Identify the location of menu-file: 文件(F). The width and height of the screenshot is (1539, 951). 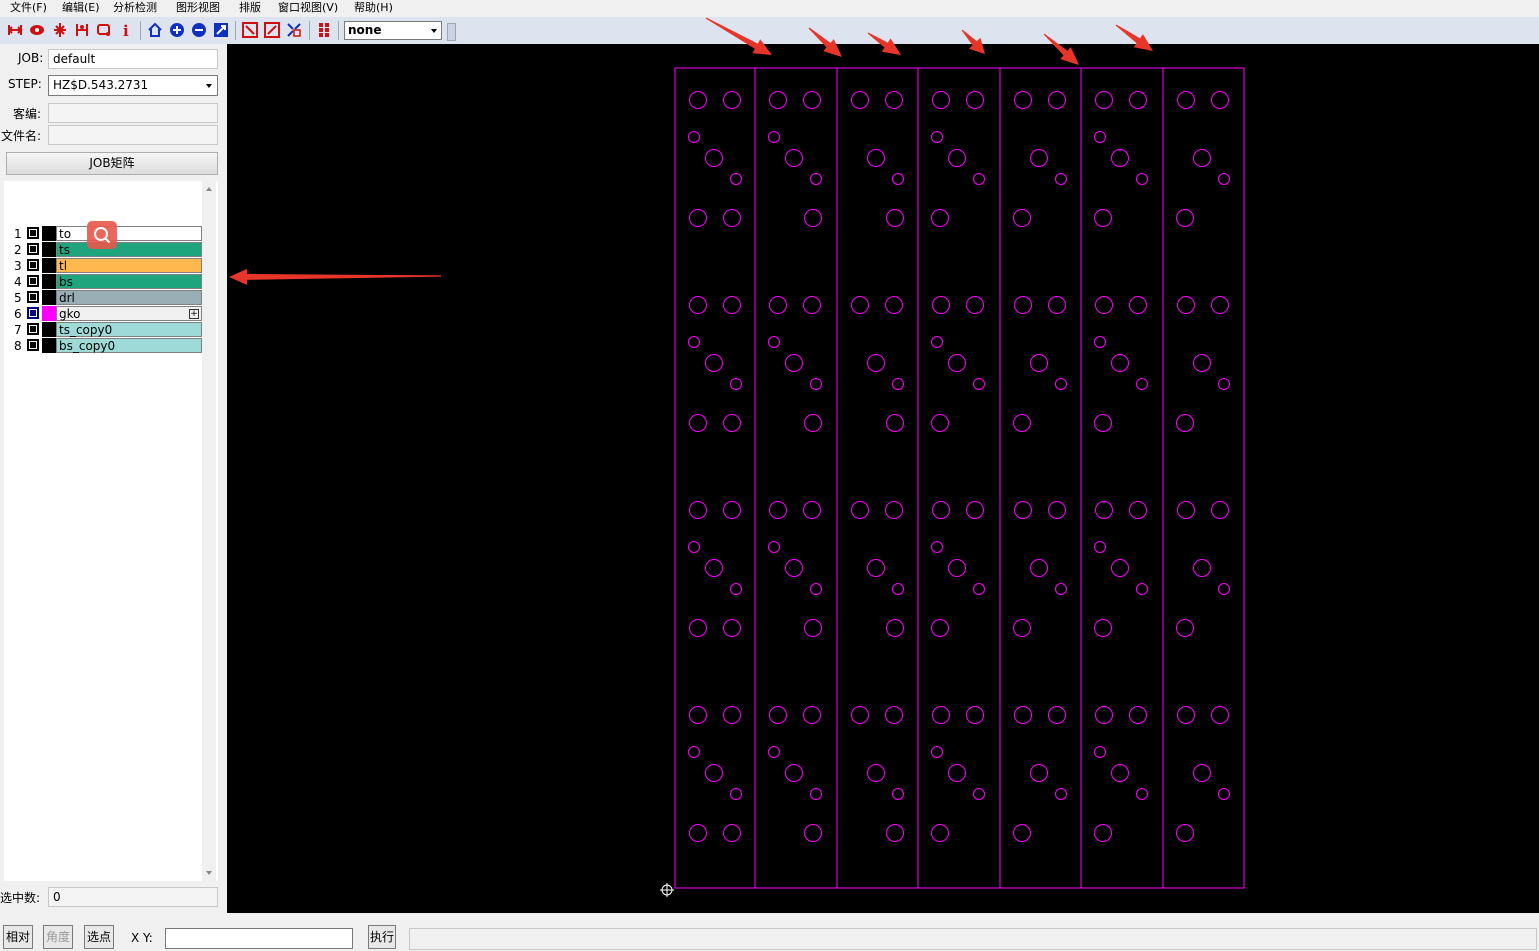
(28, 8).